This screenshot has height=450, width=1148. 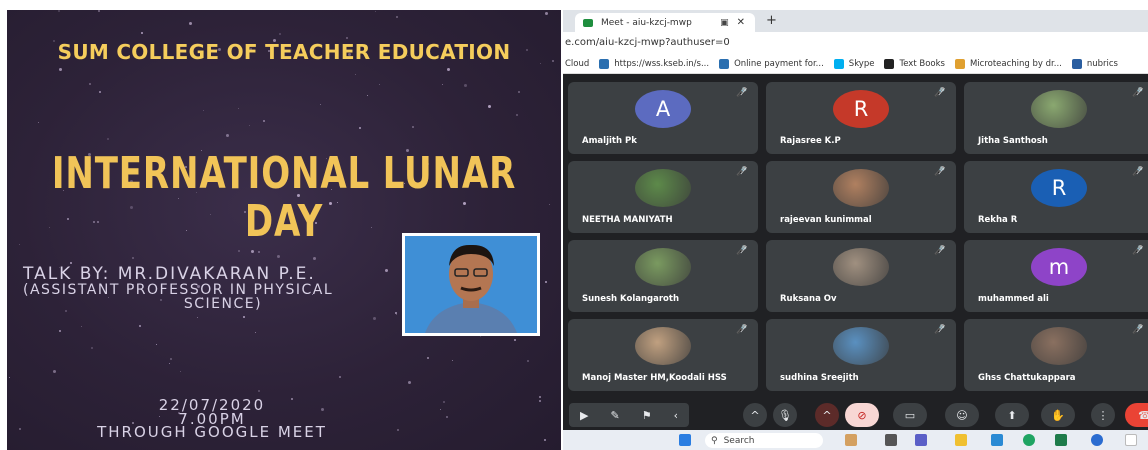 What do you see at coordinates (914, 63) in the screenshot?
I see `bookmark-item: Text Books` at bounding box center [914, 63].